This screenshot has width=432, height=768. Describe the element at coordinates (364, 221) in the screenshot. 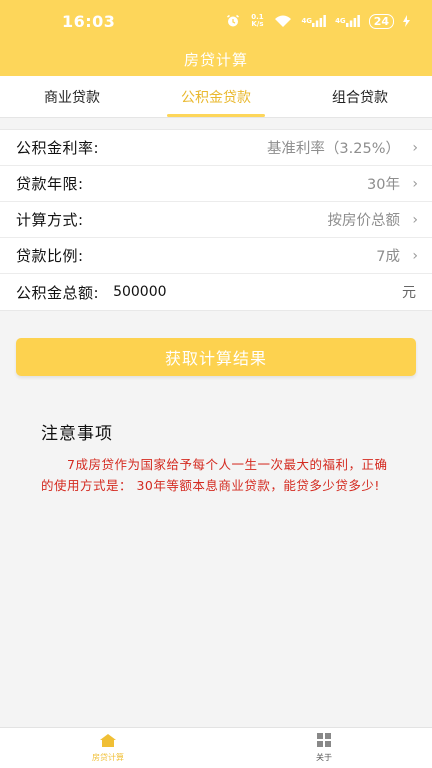

I see `method-value: 按房价总额` at that location.